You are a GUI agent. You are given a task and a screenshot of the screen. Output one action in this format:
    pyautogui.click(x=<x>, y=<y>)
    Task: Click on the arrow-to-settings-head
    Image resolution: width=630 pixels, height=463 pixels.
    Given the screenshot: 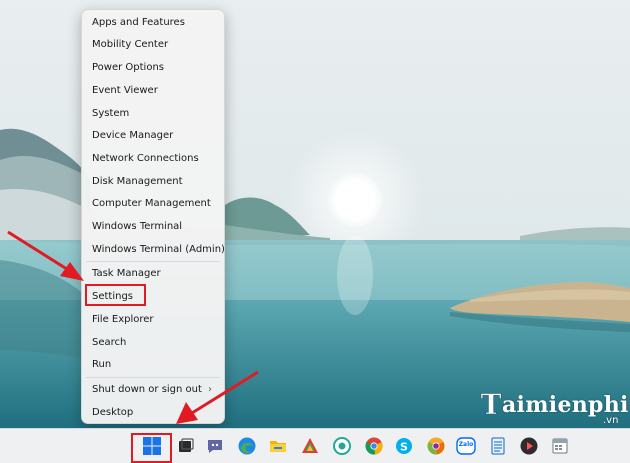 What is the action you would take?
    pyautogui.click(x=72, y=271)
    